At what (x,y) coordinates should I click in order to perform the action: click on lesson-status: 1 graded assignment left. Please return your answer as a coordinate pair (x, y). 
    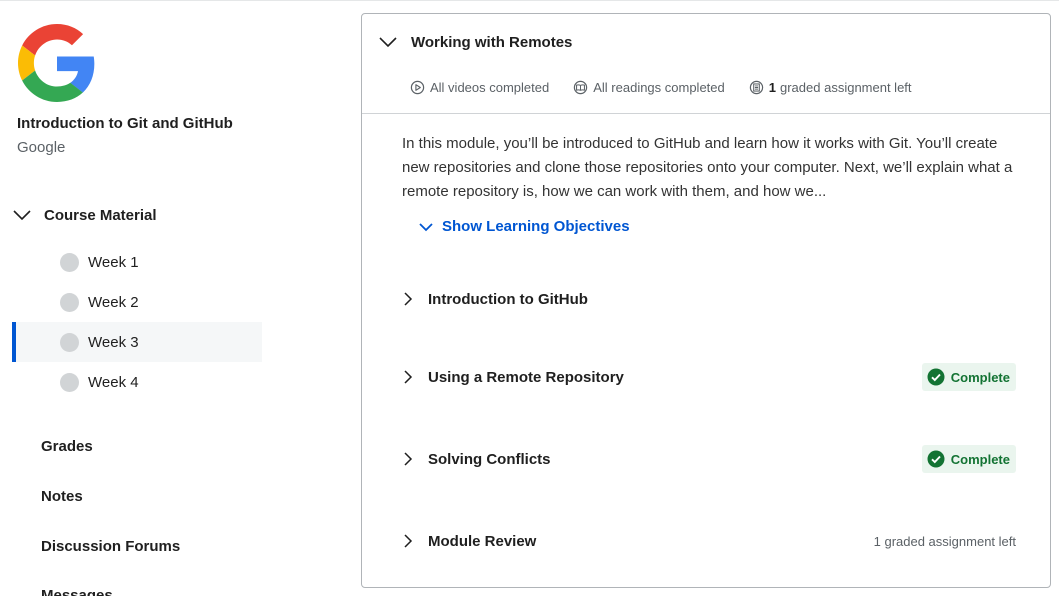
    Looking at the image, I should click on (945, 541).